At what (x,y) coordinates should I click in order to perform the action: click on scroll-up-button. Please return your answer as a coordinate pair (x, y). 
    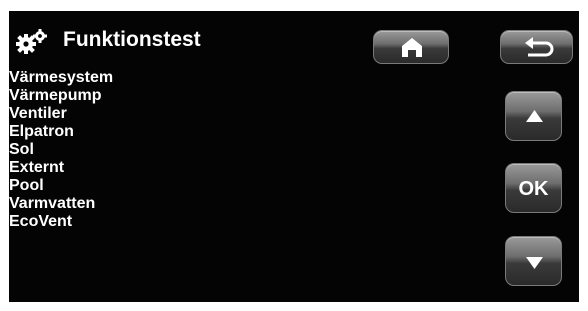
    Looking at the image, I should click on (533, 116).